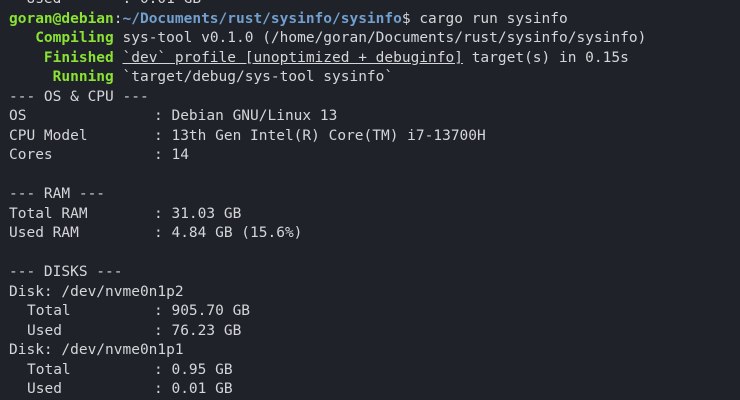 The image size is (740, 400). What do you see at coordinates (198, 330) in the screenshot?
I see `disk-used-value: : 76.23 GB` at bounding box center [198, 330].